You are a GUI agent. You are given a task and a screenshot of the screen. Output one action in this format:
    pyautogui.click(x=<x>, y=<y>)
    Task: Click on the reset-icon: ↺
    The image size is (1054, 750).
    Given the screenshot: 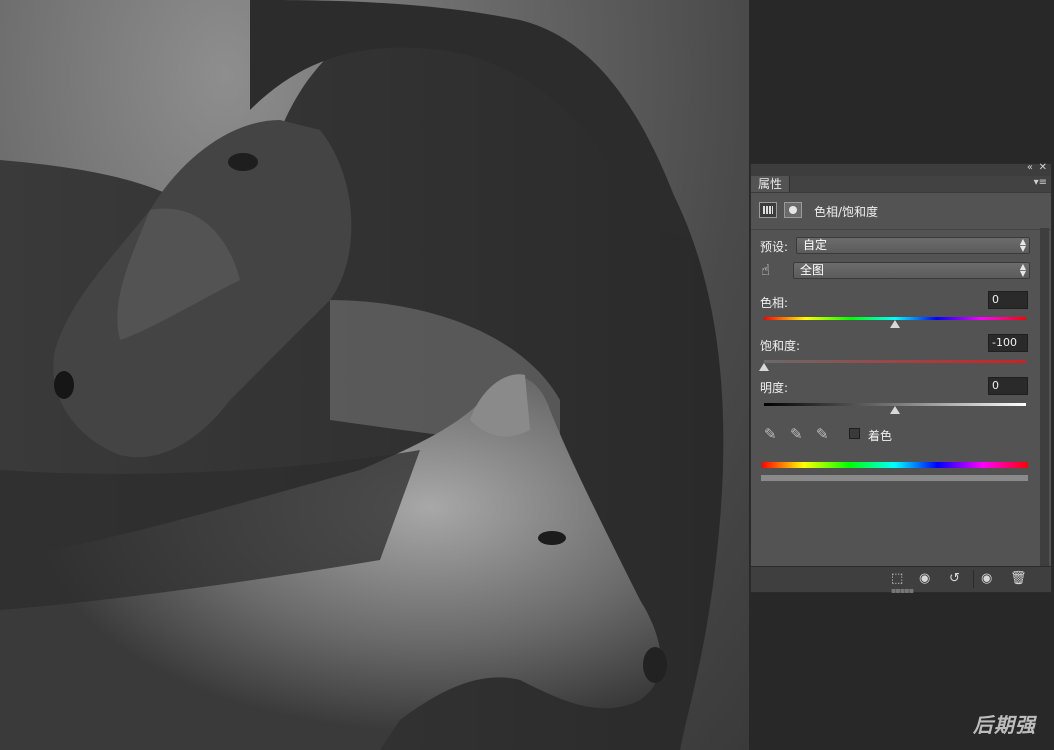 What is the action you would take?
    pyautogui.click(x=954, y=578)
    